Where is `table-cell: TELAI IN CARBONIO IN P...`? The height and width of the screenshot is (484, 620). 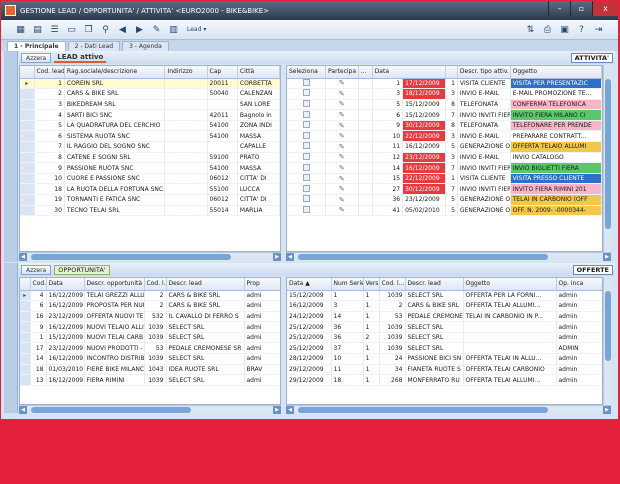
table-cell: TELAI IN CARBONIO IN P... is located at coordinates (510, 317).